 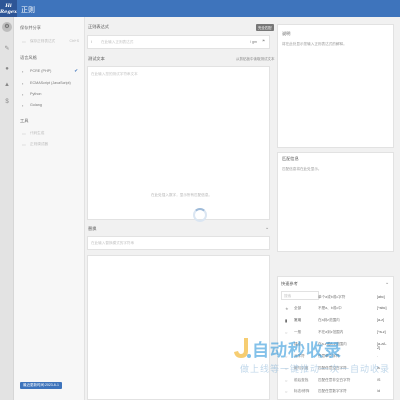 What do you see at coordinates (23, 94) in the screenshot?
I see `python-icon: ▪` at bounding box center [23, 94].